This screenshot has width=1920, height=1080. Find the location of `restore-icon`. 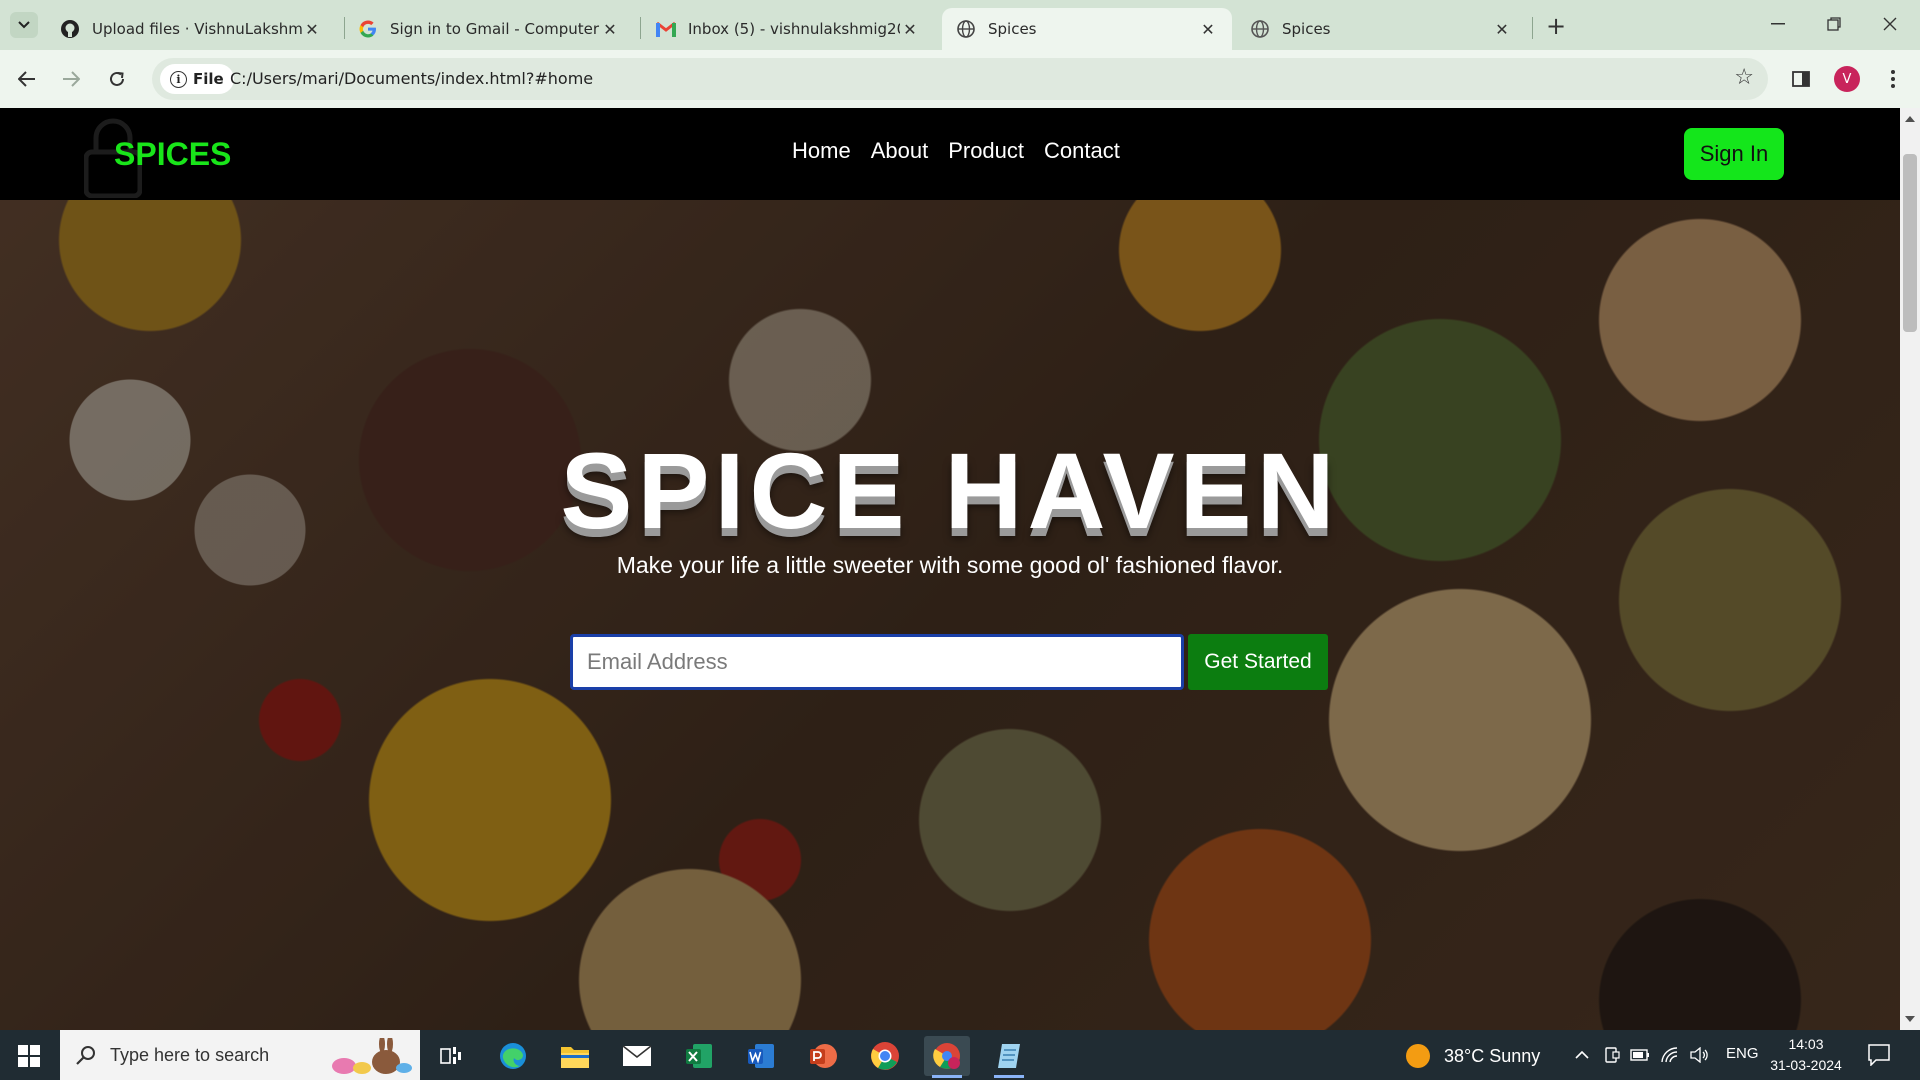

restore-icon is located at coordinates (1834, 24).